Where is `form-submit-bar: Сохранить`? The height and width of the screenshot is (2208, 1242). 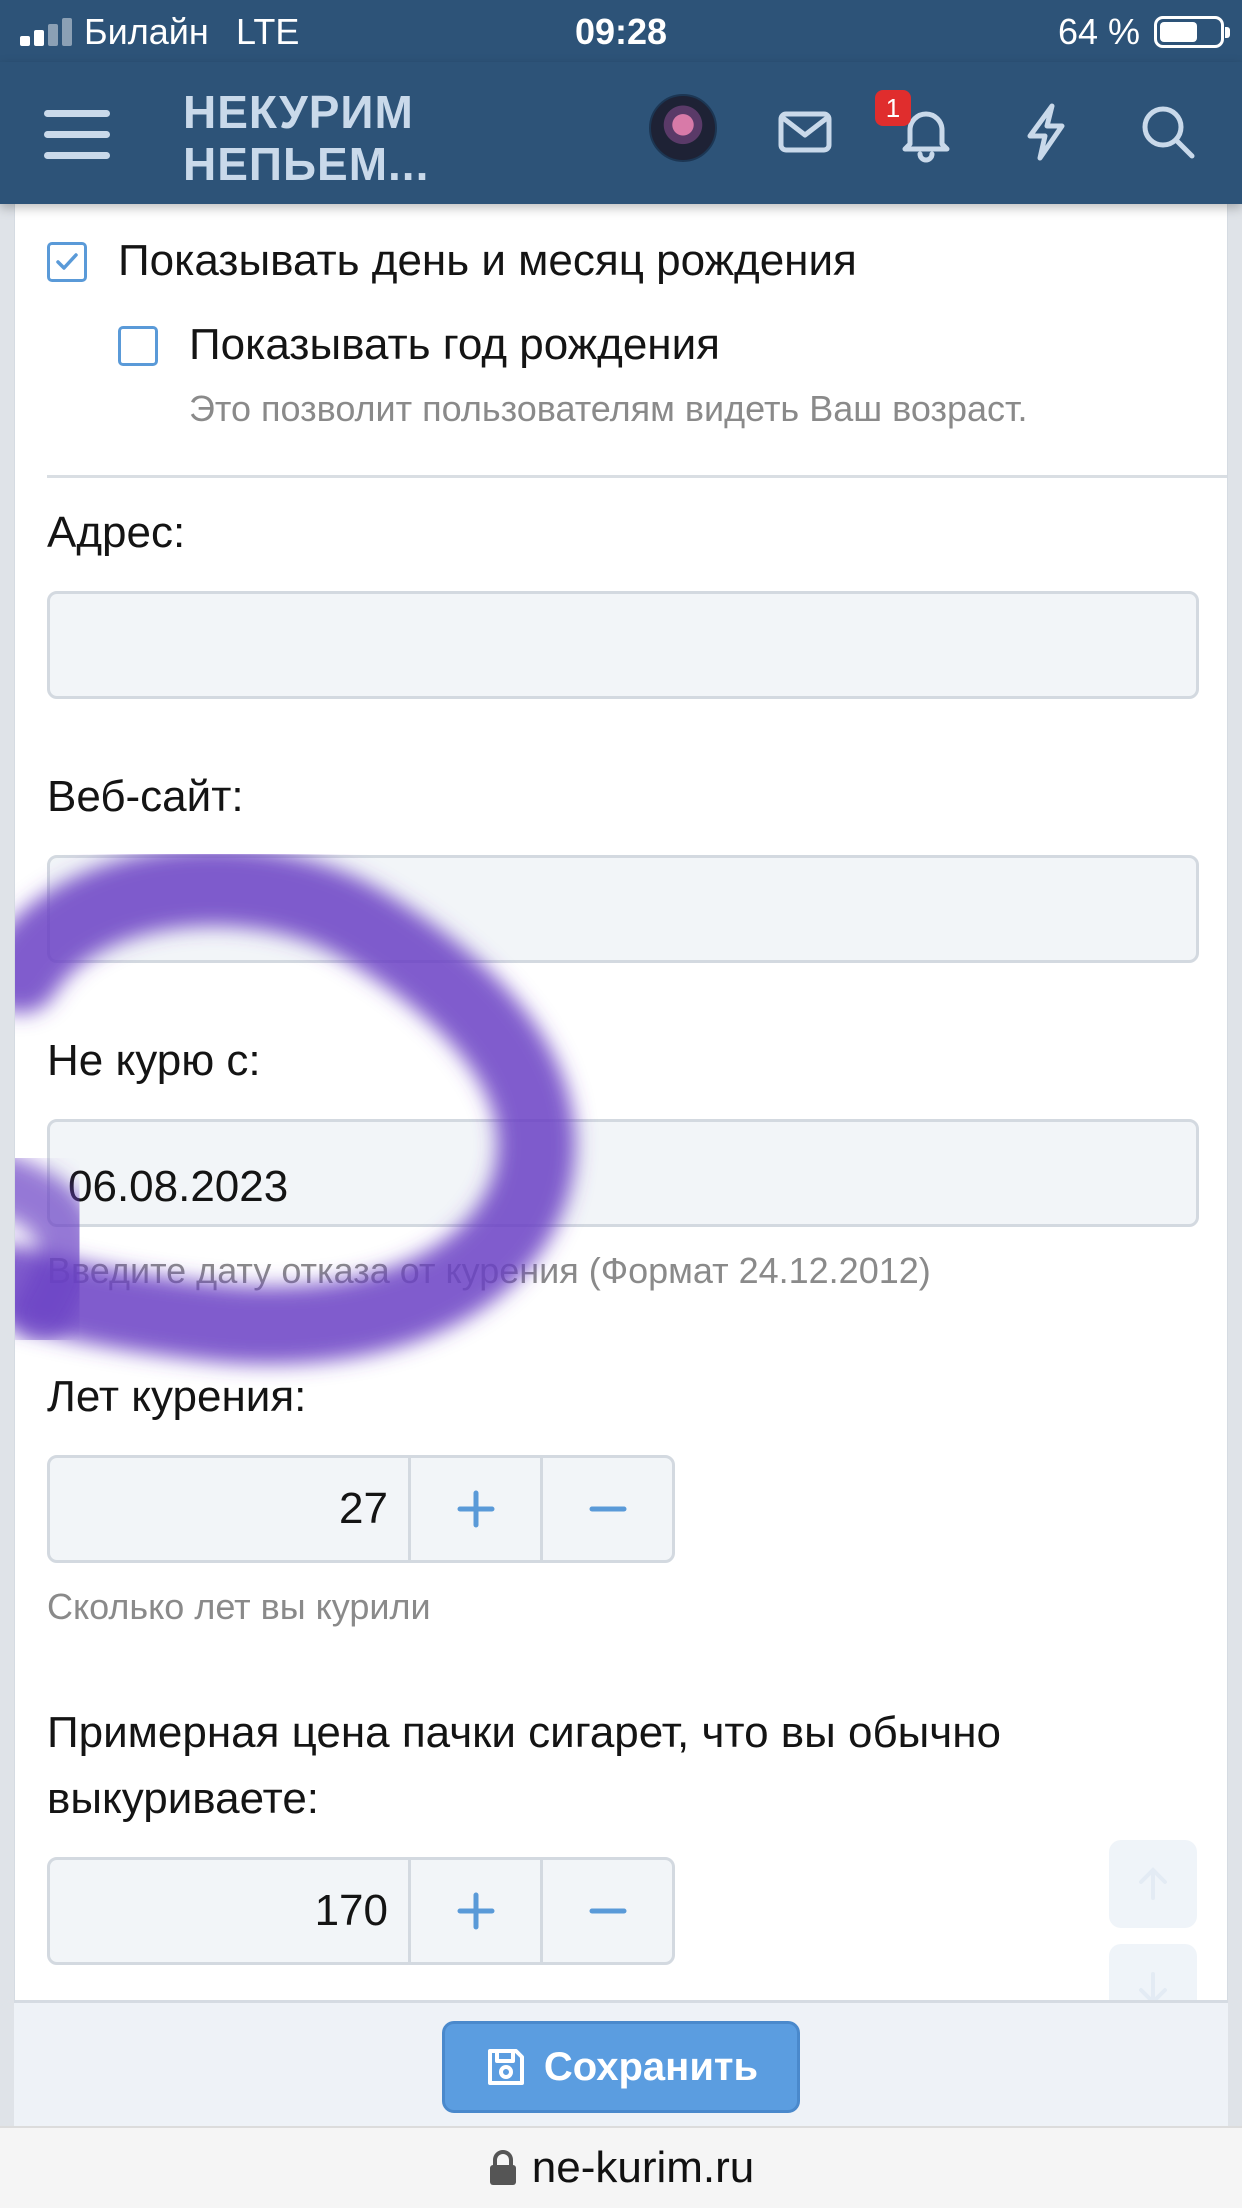 form-submit-bar: Сохранить is located at coordinates (621, 2063).